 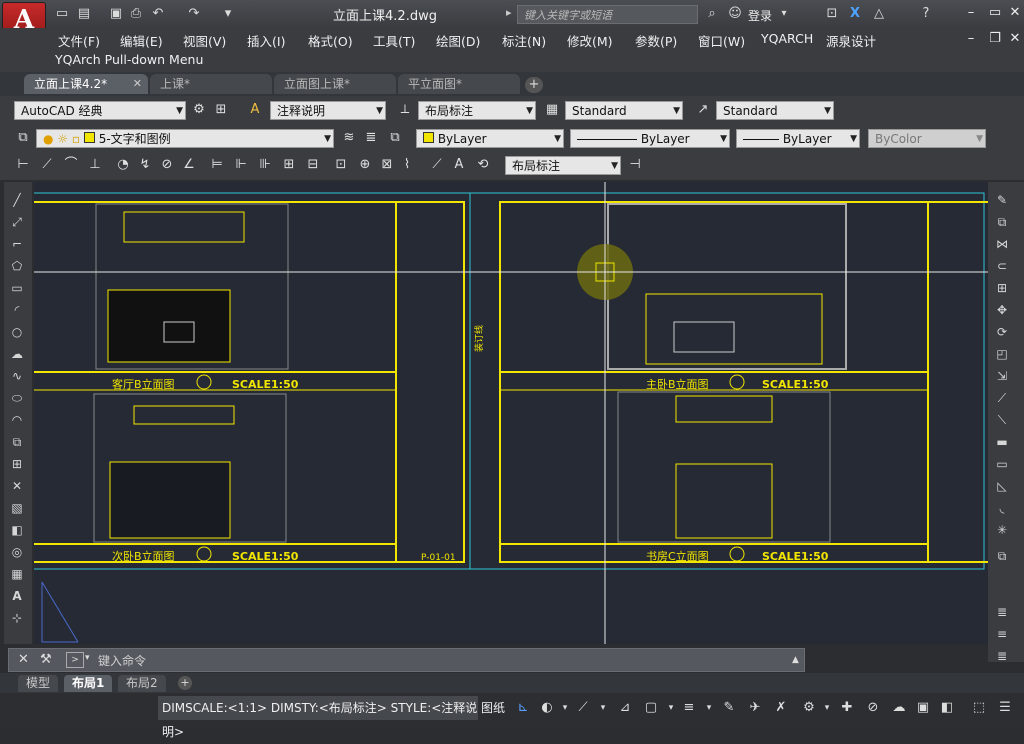 I want to click on new-icon: ▭, so click(x=62, y=14).